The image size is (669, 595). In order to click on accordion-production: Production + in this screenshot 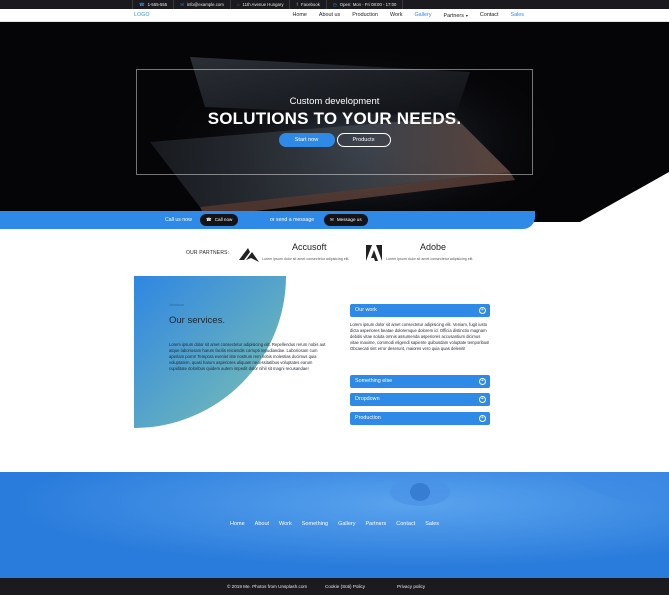, I will do `click(420, 418)`.